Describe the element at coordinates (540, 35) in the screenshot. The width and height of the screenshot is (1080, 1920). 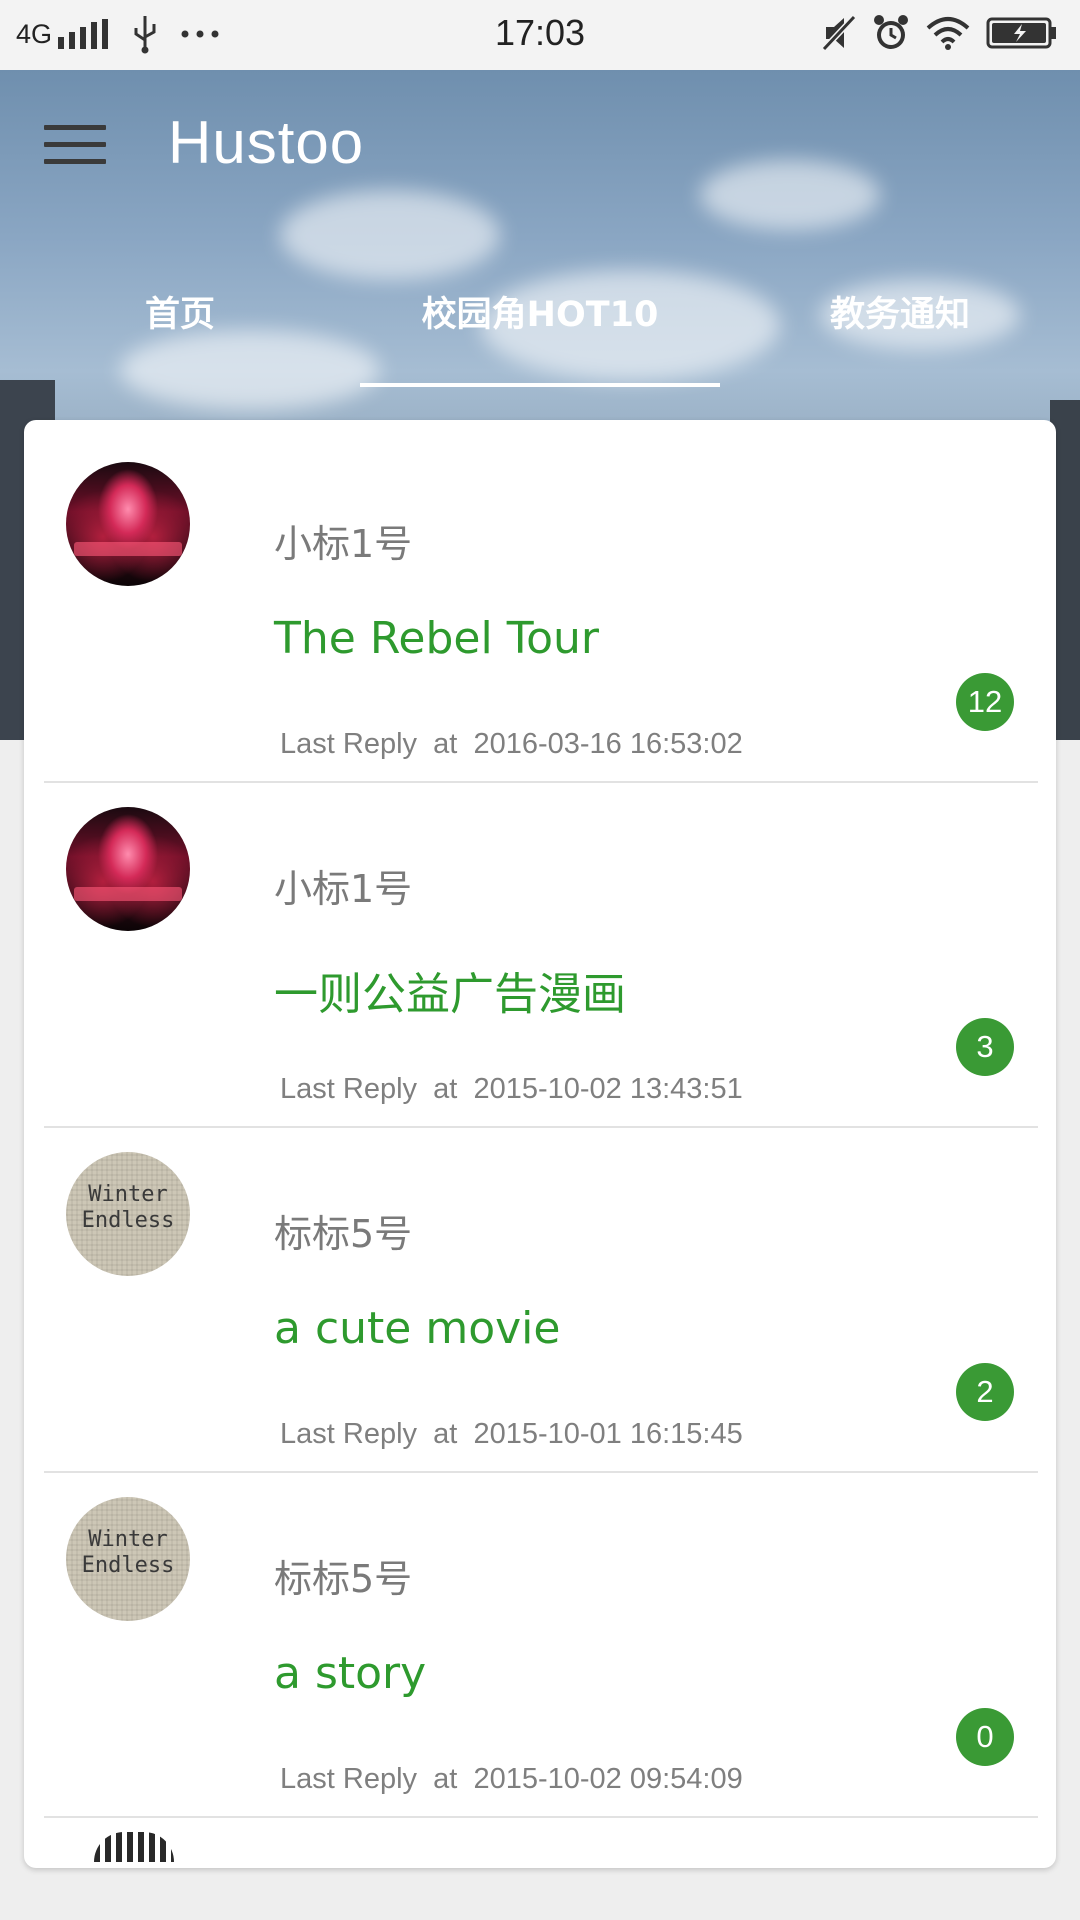
I see `status-bar: 4G 17:03` at that location.